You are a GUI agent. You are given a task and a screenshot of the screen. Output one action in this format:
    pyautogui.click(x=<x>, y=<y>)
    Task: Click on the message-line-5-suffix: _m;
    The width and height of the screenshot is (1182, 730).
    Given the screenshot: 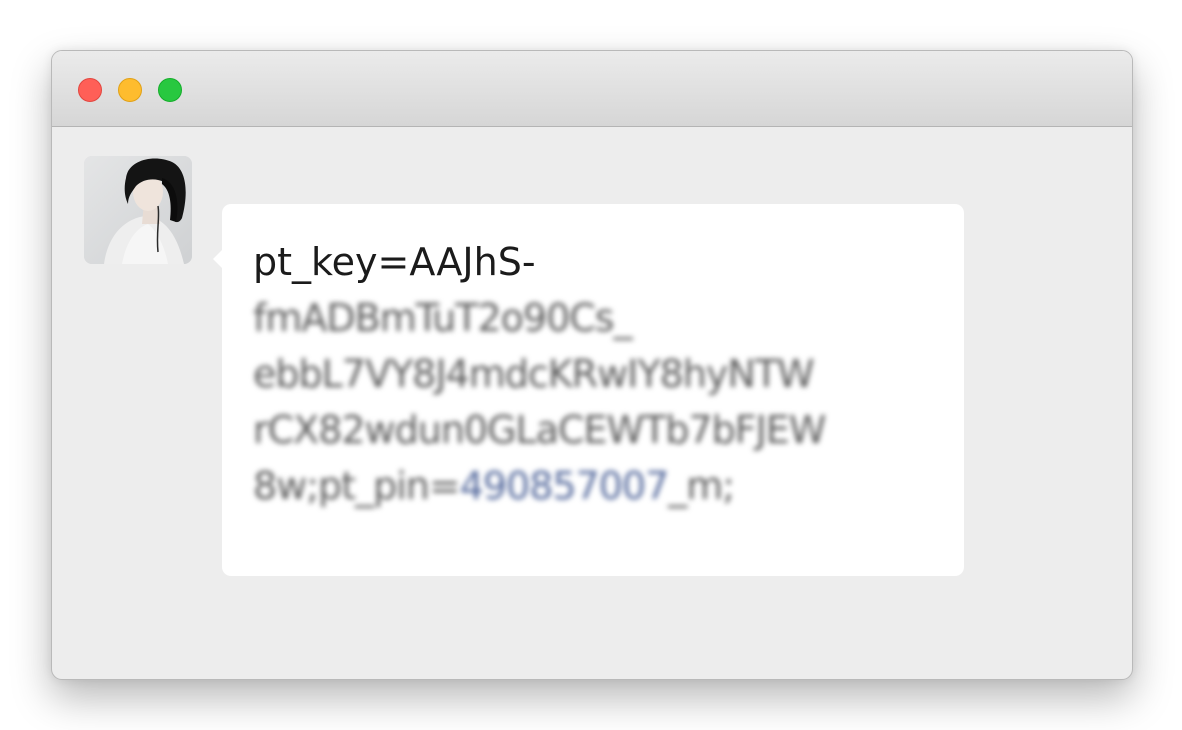 What is the action you would take?
    pyautogui.click(x=701, y=486)
    